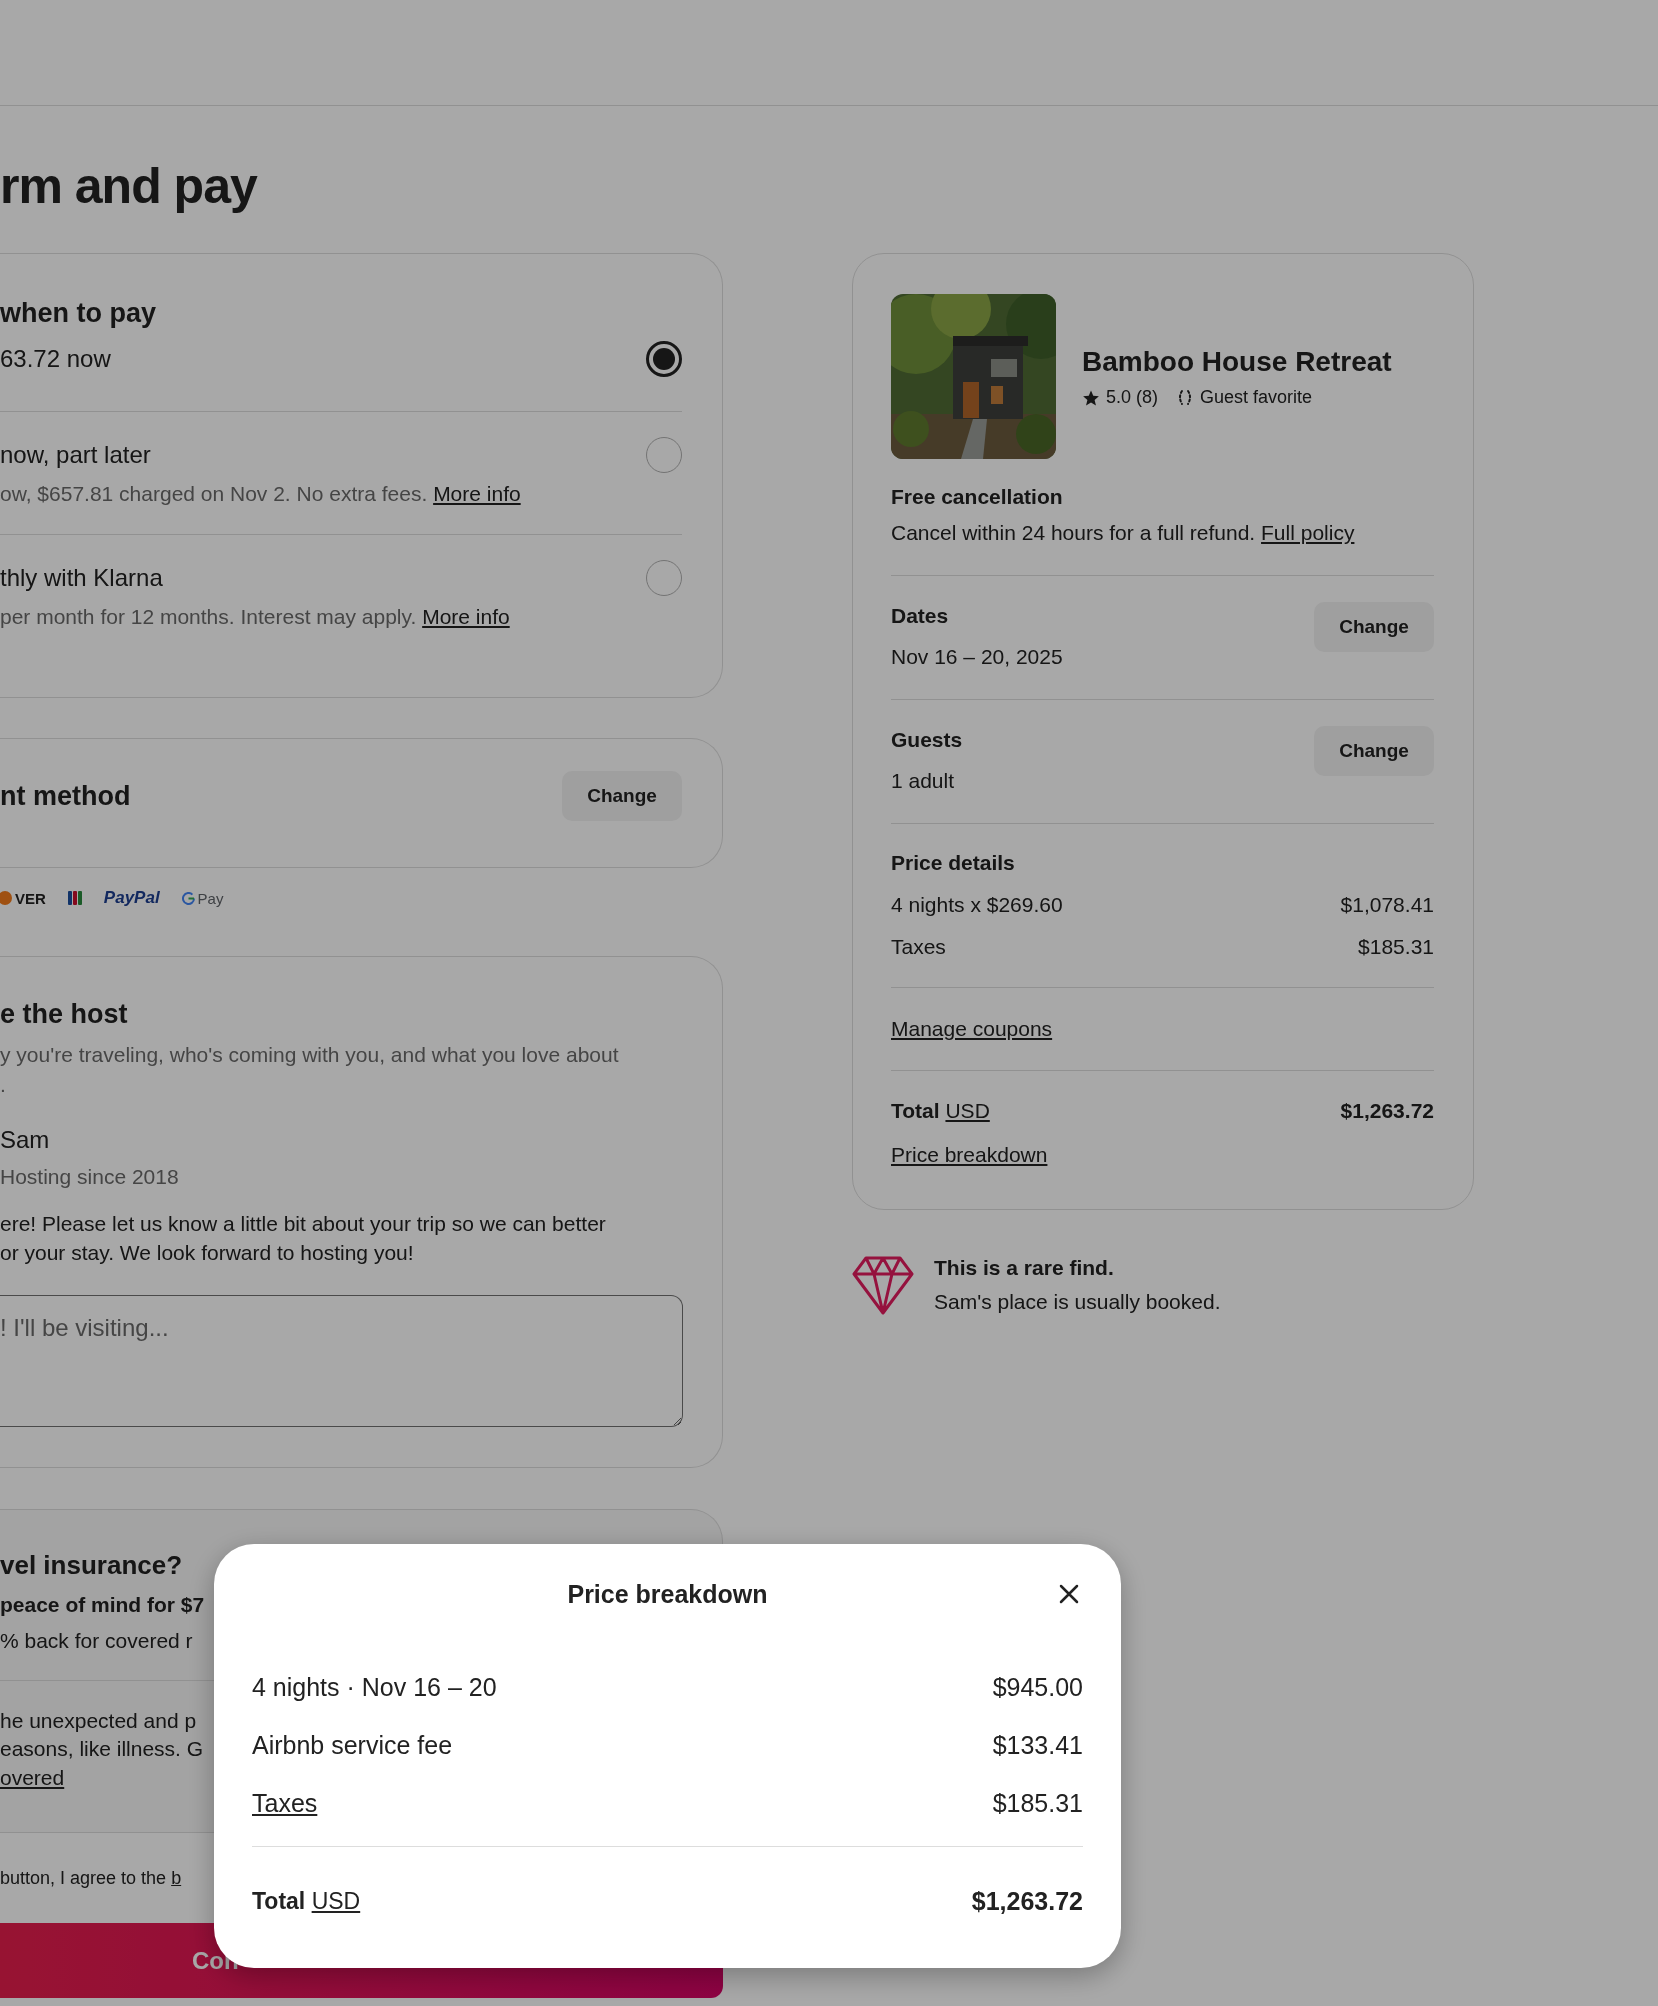 The width and height of the screenshot is (1658, 2006). I want to click on option-detail: ow, $657.81 charged on Nov 2. No extra fees. More info, so click(260, 494).